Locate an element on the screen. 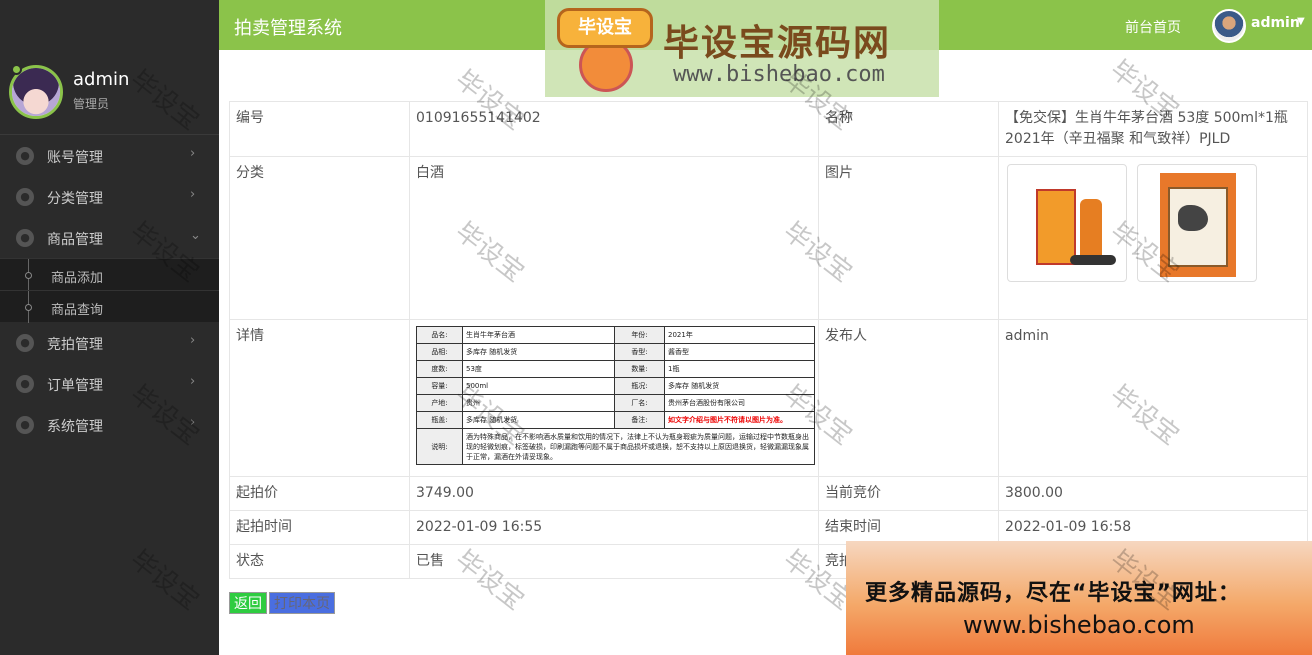 This screenshot has width=1312, height=655. sidebar-item-label: 竞拍管理 is located at coordinates (75, 345).